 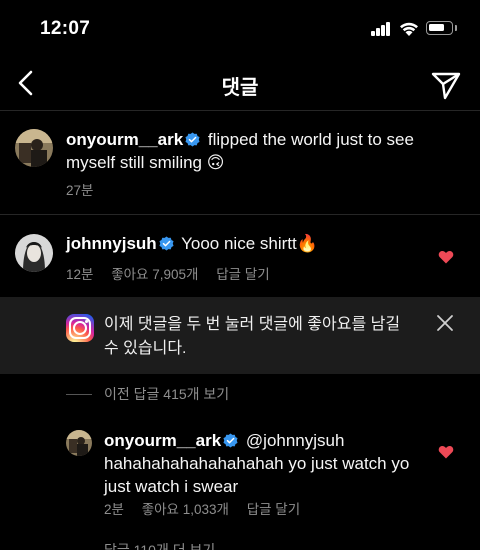 I want to click on reply-likes-link: 좋아요 1,033개, so click(x=185, y=509).